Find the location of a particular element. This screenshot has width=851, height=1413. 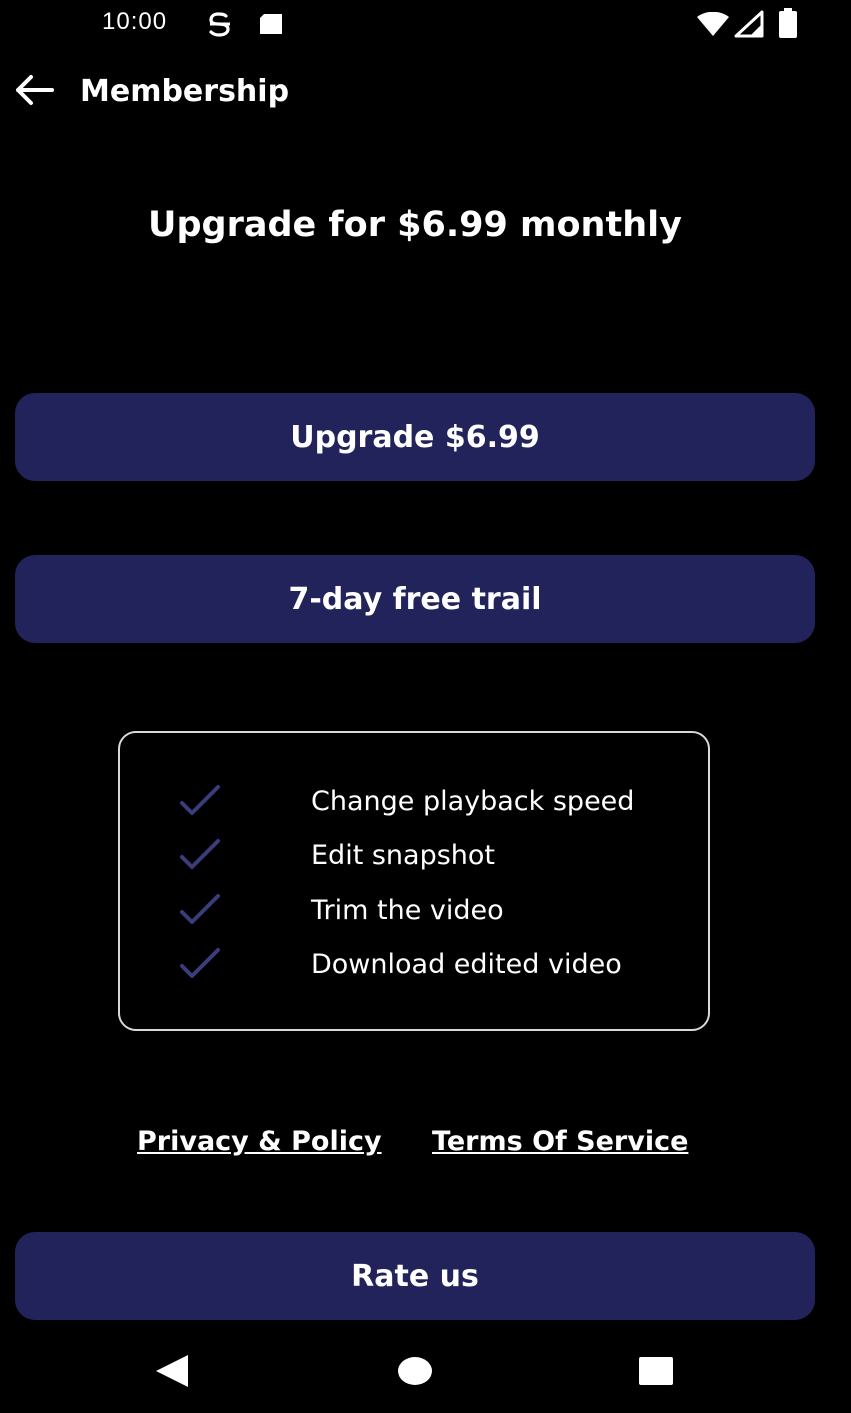

upgrade-headline: Upgrade for $6.99 monthly is located at coordinates (415, 225).